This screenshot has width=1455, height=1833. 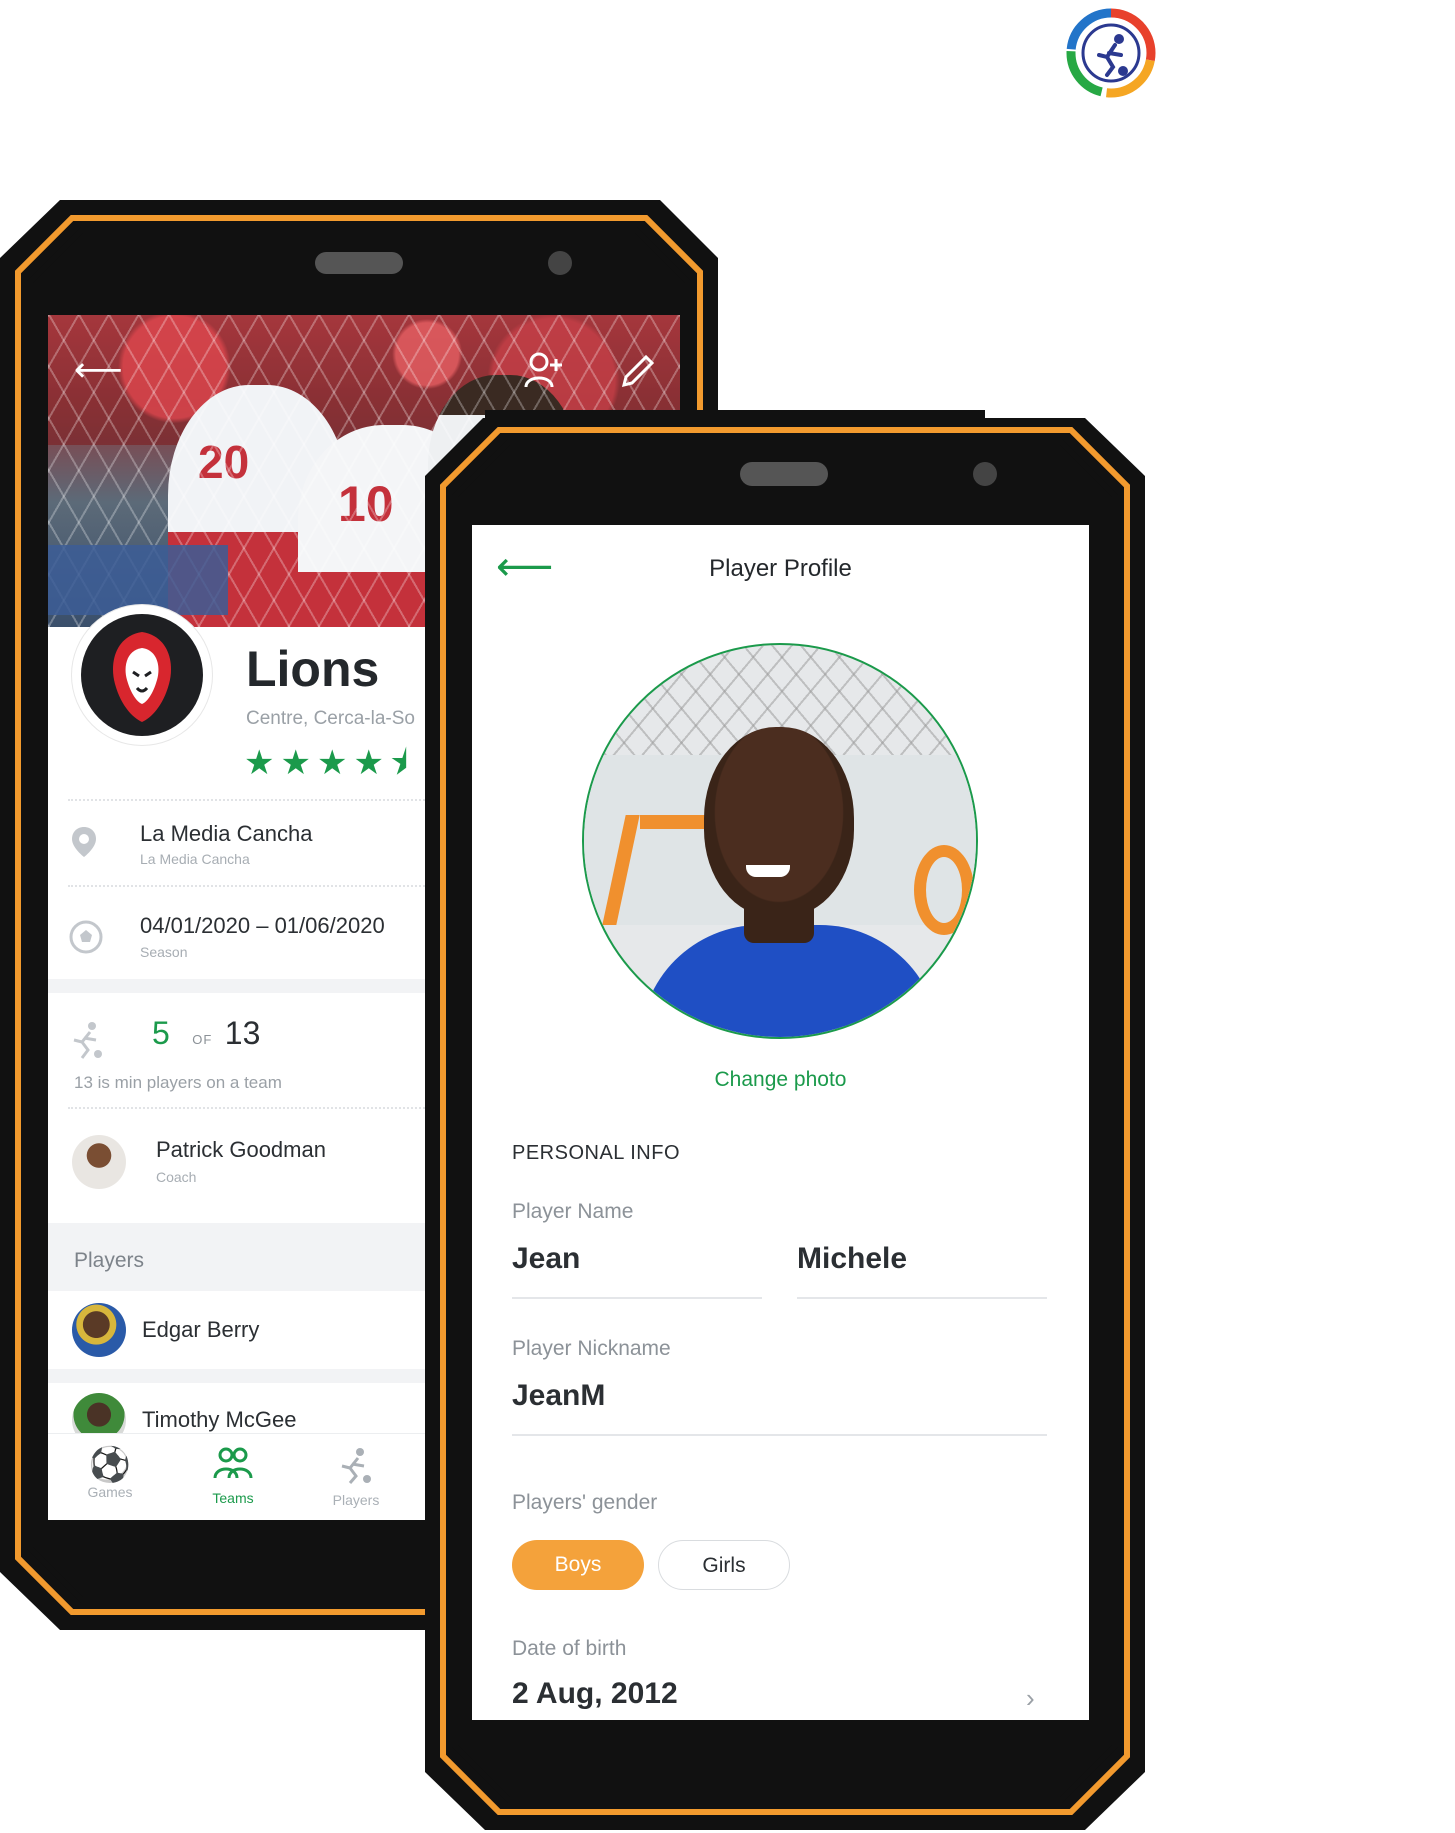 I want to click on team-logo, so click(x=142, y=675).